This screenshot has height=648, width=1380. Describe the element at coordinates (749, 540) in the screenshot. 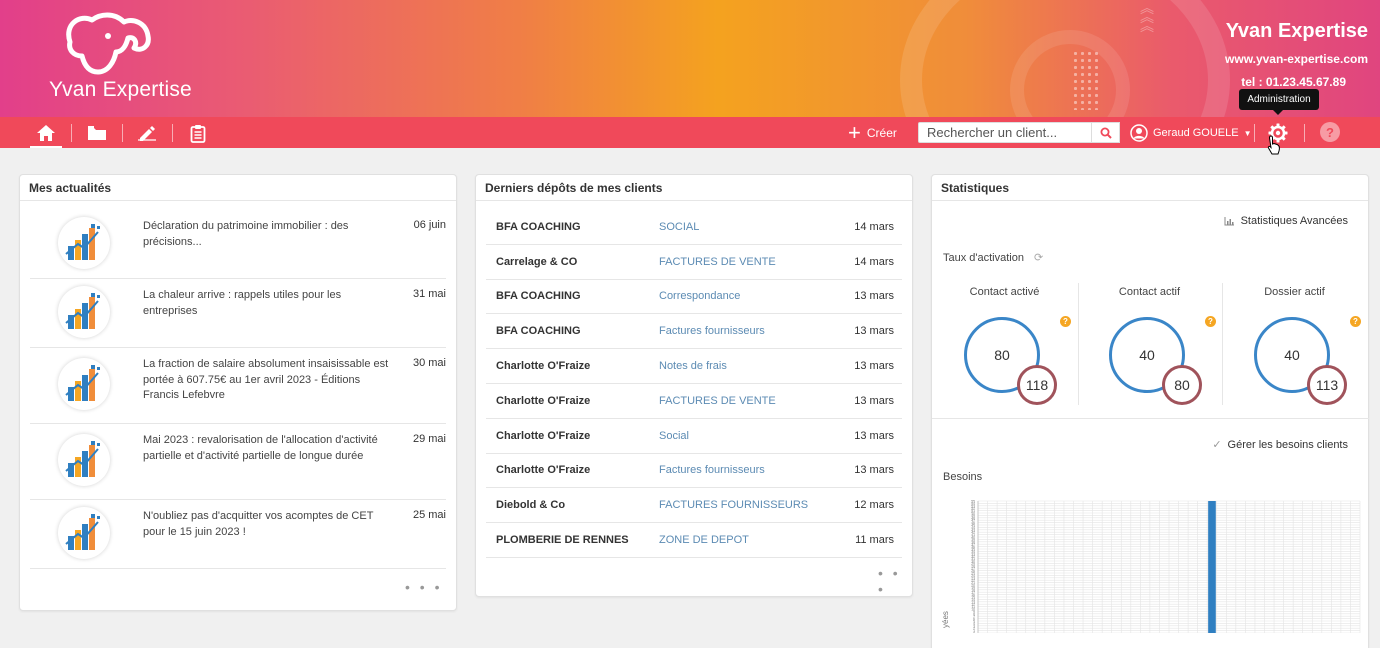

I see `deposit-type: ZONE DE DEPOT` at that location.